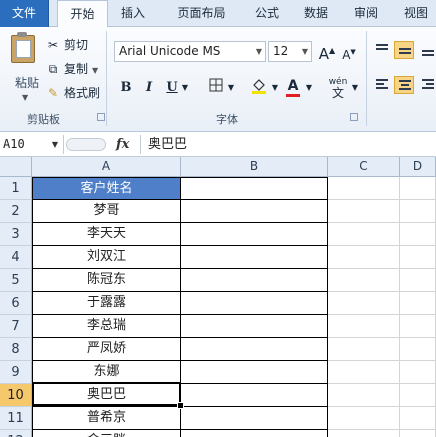 The width and height of the screenshot is (436, 437). I want to click on cell-c3, so click(364, 234).